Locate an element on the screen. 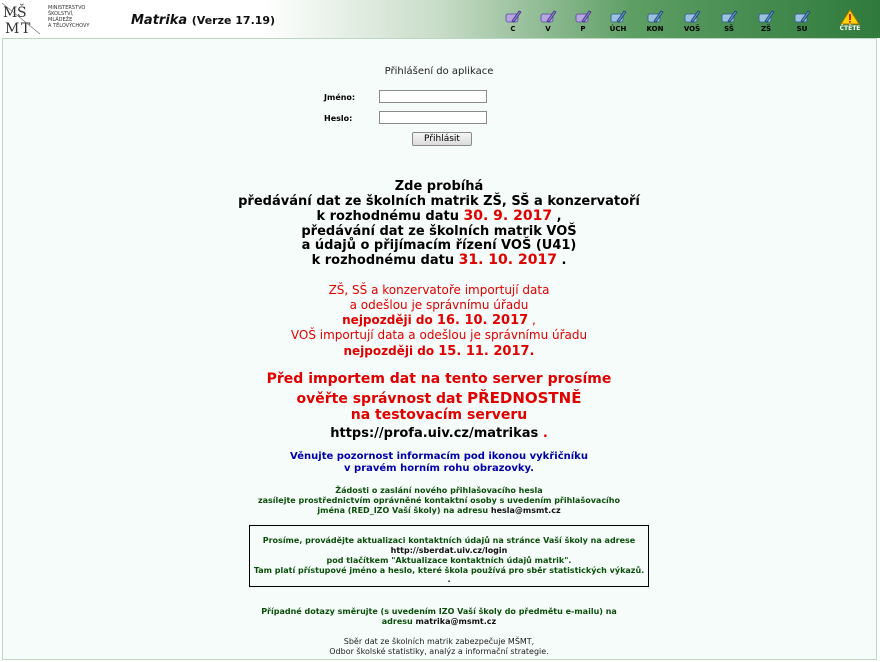 This screenshot has width=880, height=662. toolbar-button-p: P is located at coordinates (583, 21).